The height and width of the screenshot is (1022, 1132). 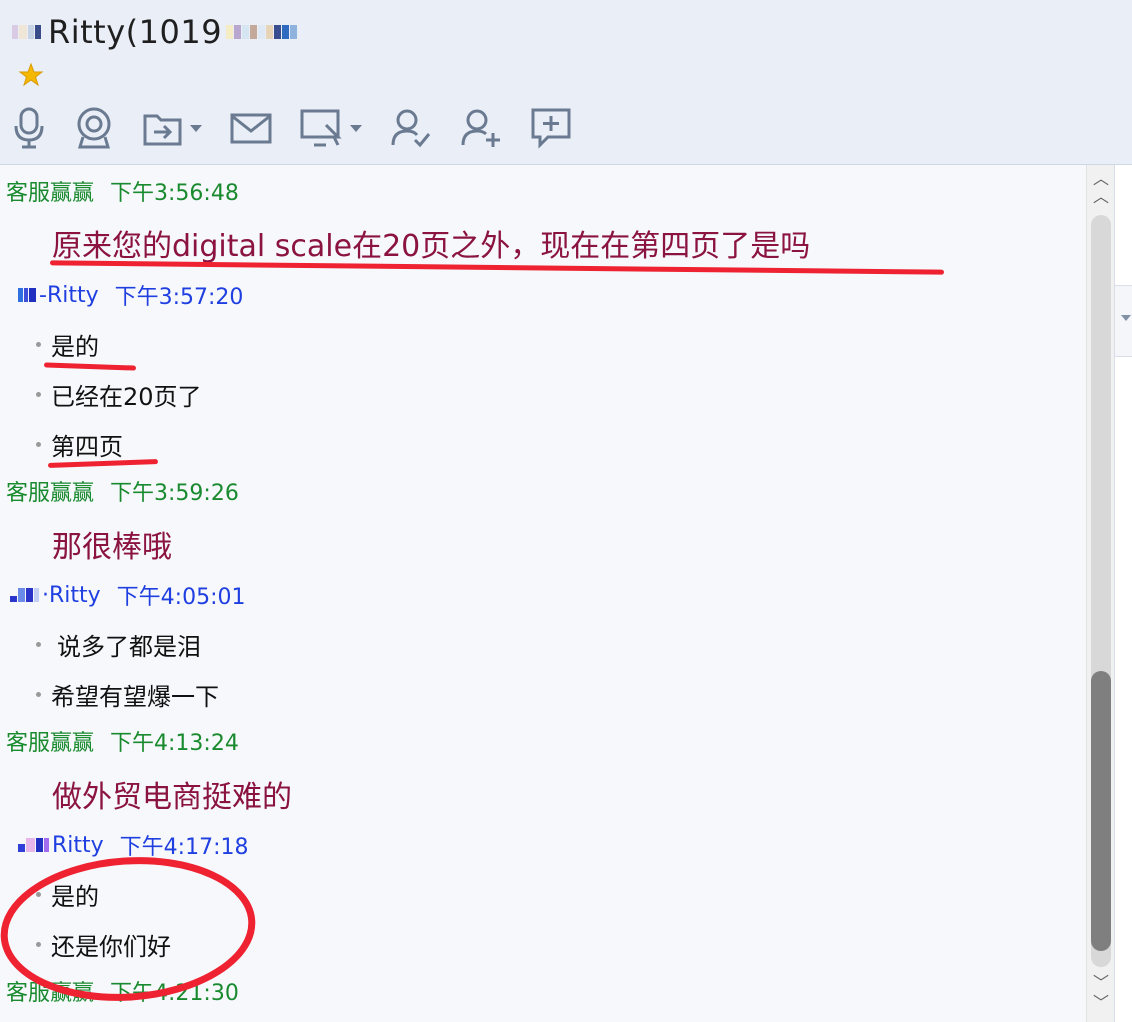 I want to click on chat-scrollbar: ︿ ︿ ﹀ ﹀, so click(x=1100, y=593).